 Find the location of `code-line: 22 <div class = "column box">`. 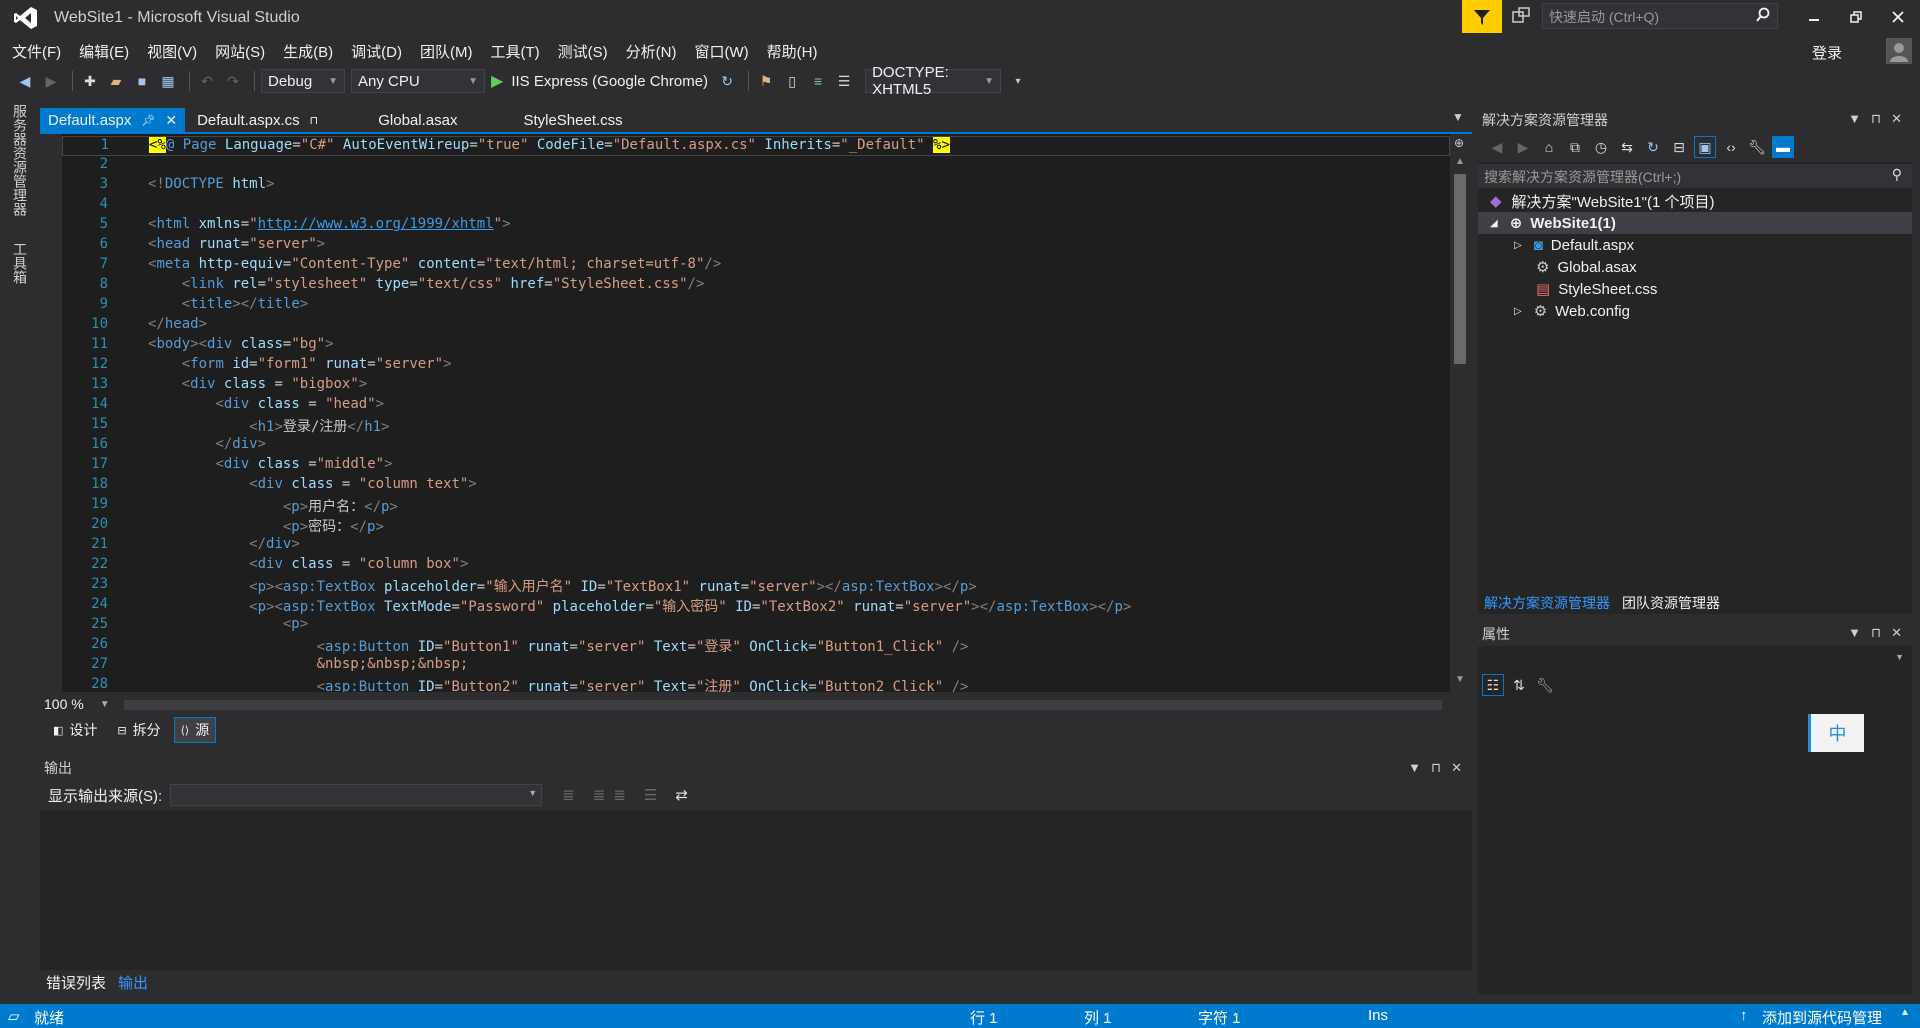

code-line: 22 <div class = "column box"> is located at coordinates (756, 566).